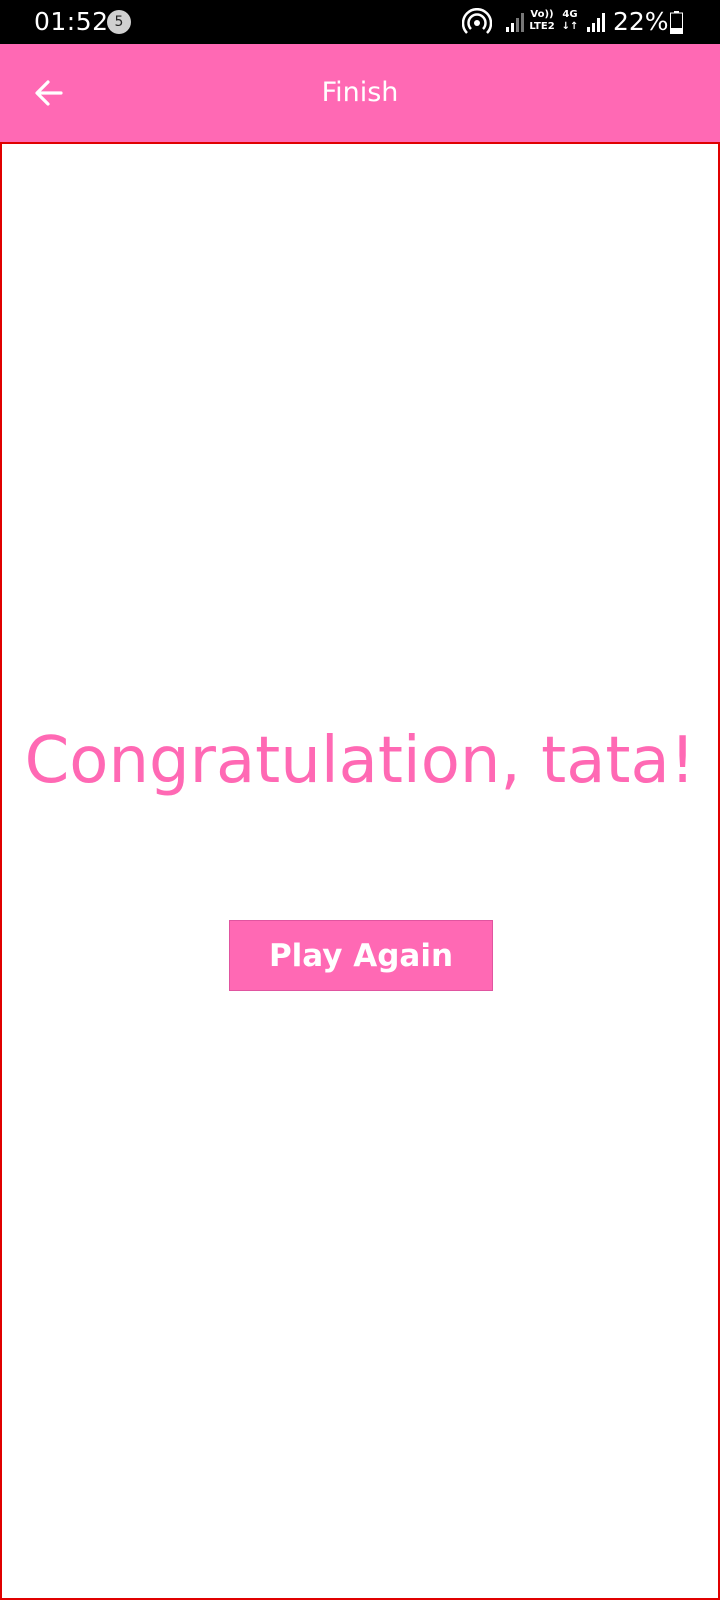 This screenshot has height=1600, width=720. I want to click on volte-icon: Vo)) LTE2, so click(542, 23).